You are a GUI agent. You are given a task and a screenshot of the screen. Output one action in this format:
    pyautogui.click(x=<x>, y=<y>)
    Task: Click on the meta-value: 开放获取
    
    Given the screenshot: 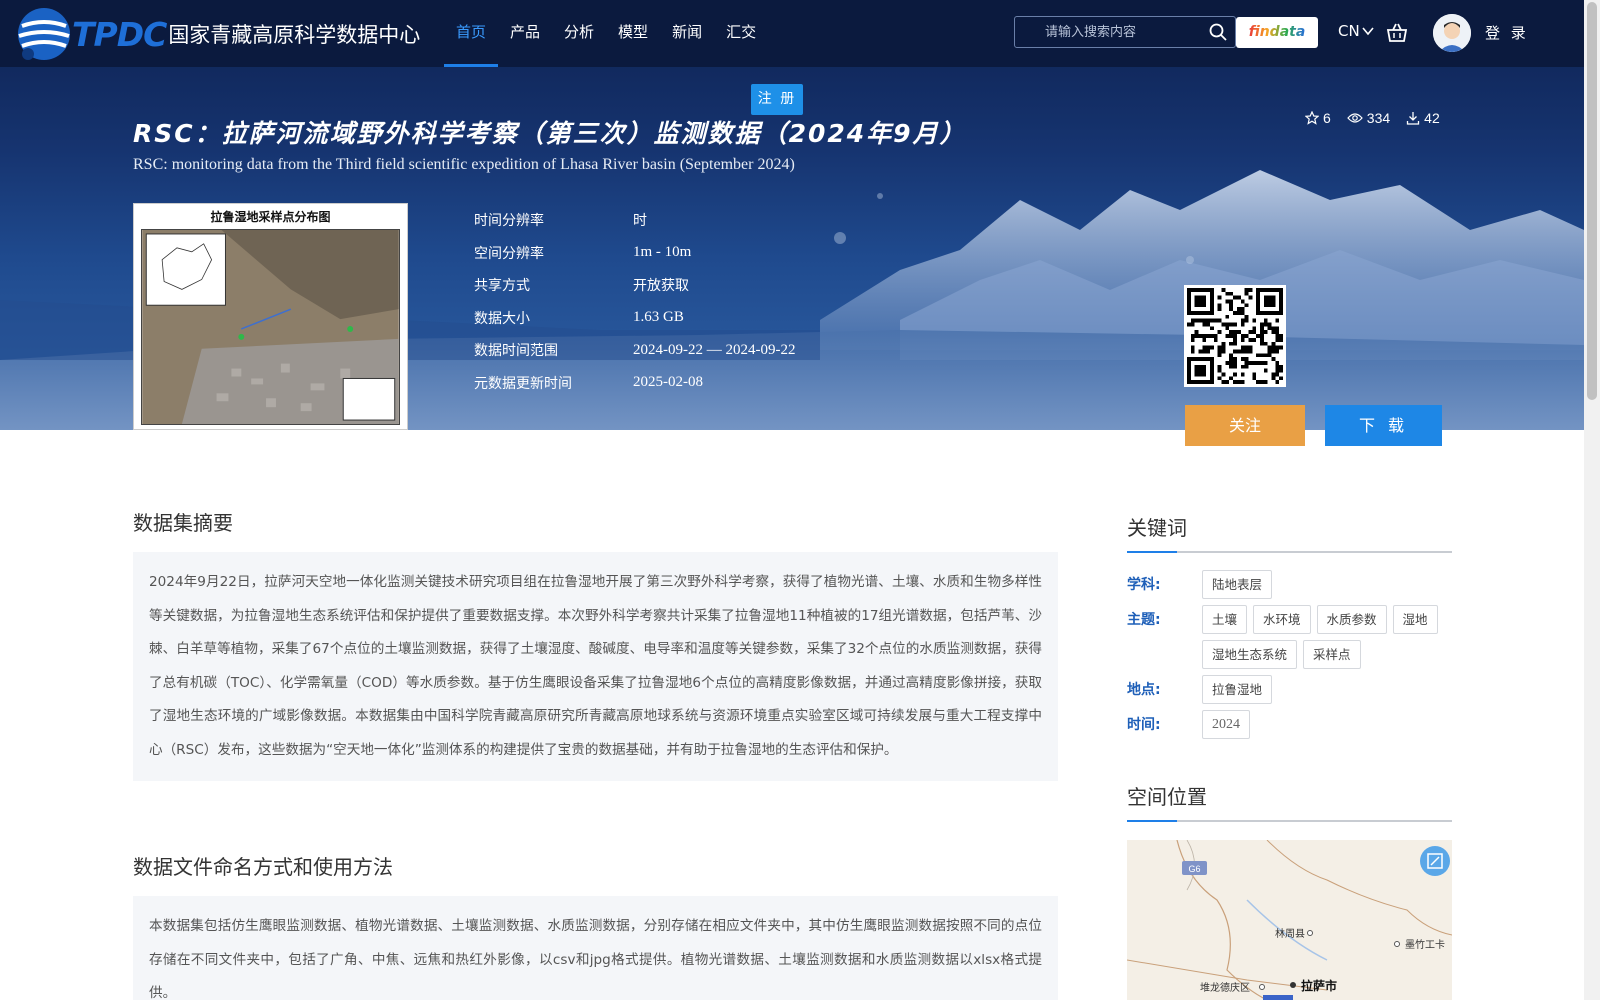 What is the action you would take?
    pyautogui.click(x=661, y=286)
    